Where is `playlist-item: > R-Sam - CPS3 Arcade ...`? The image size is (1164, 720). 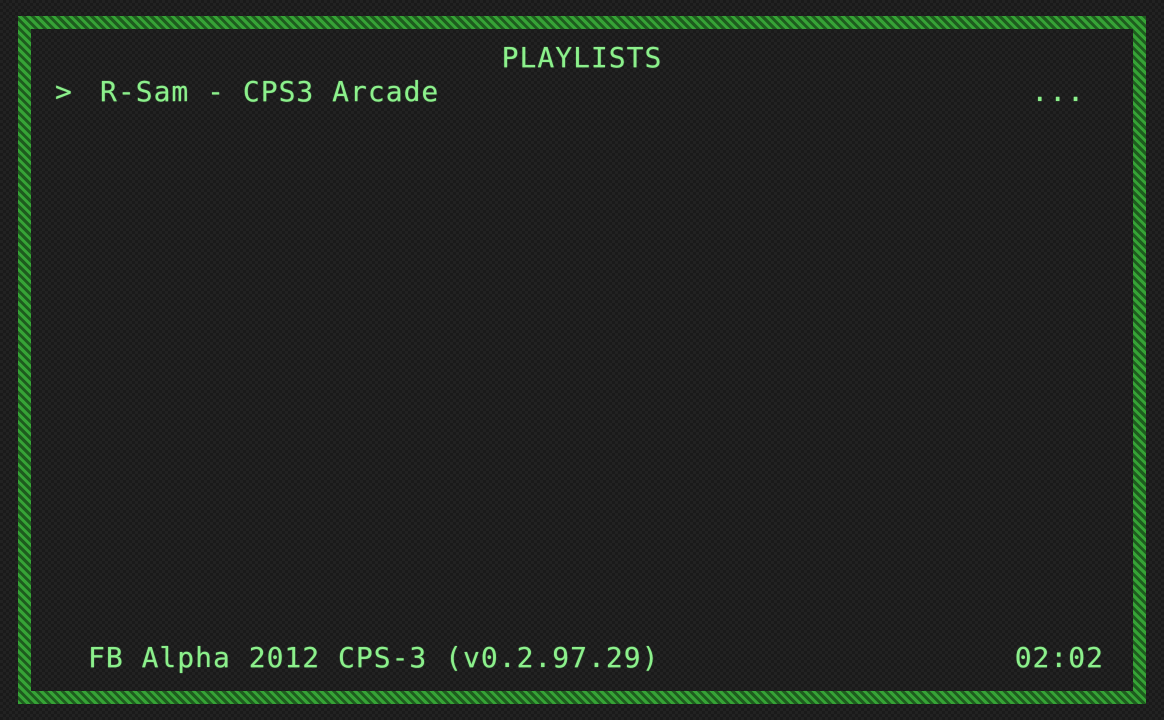 playlist-item: > R-Sam - CPS3 Arcade ... is located at coordinates (570, 93).